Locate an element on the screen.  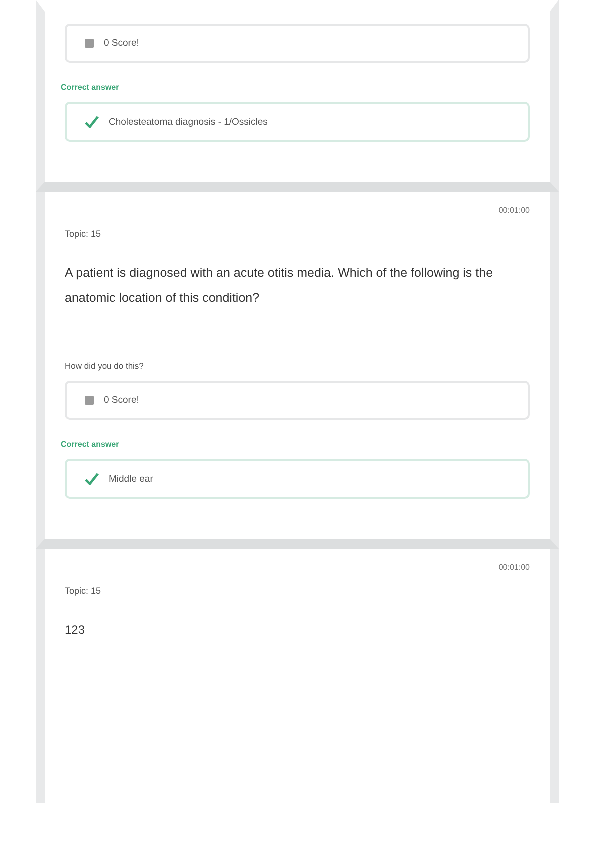
correct-answer: Middle ear is located at coordinates (131, 479).